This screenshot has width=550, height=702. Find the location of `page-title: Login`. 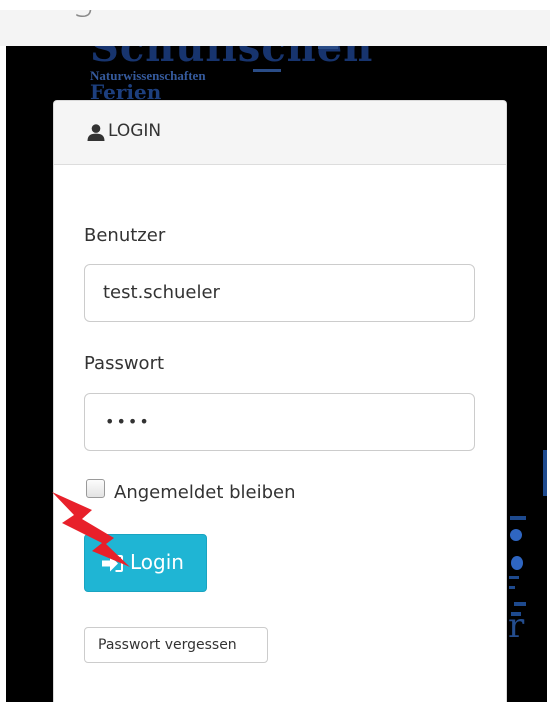

page-title: Login is located at coordinates (78, 14).